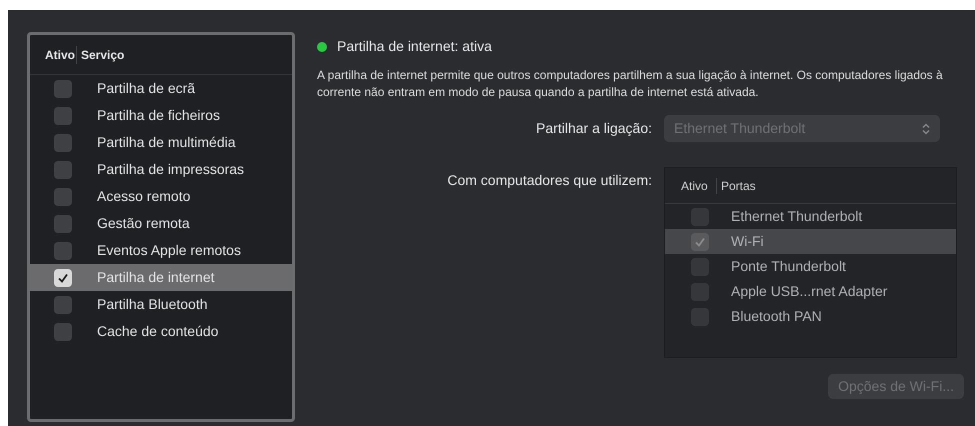  I want to click on port-label: Bluetooth PAN, so click(776, 316).